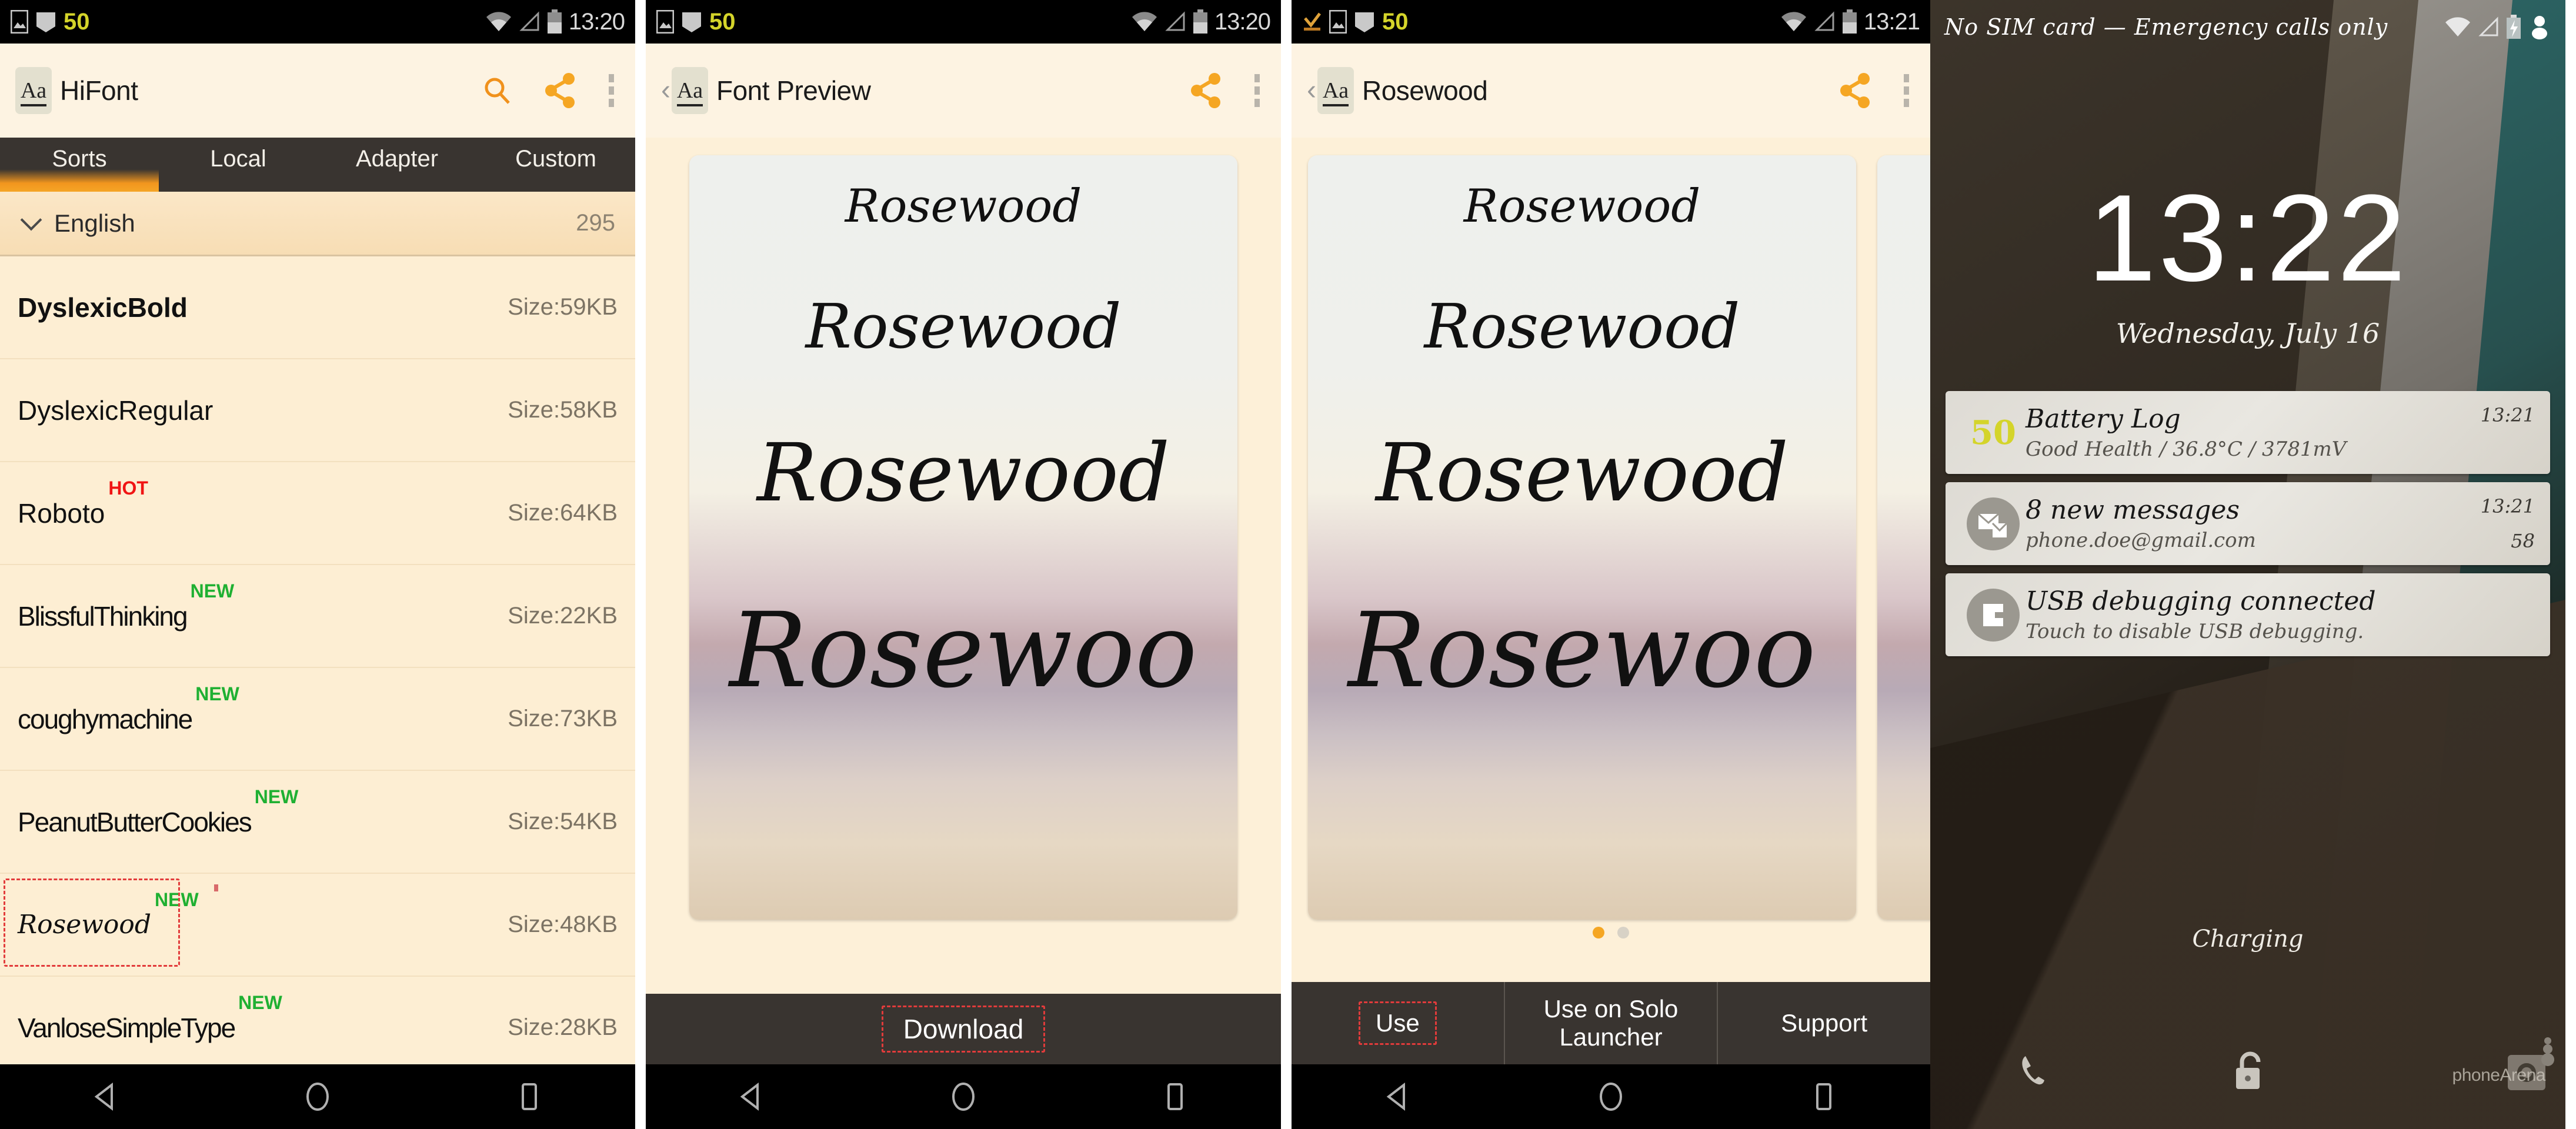  I want to click on font-size: Size:64KB, so click(563, 513).